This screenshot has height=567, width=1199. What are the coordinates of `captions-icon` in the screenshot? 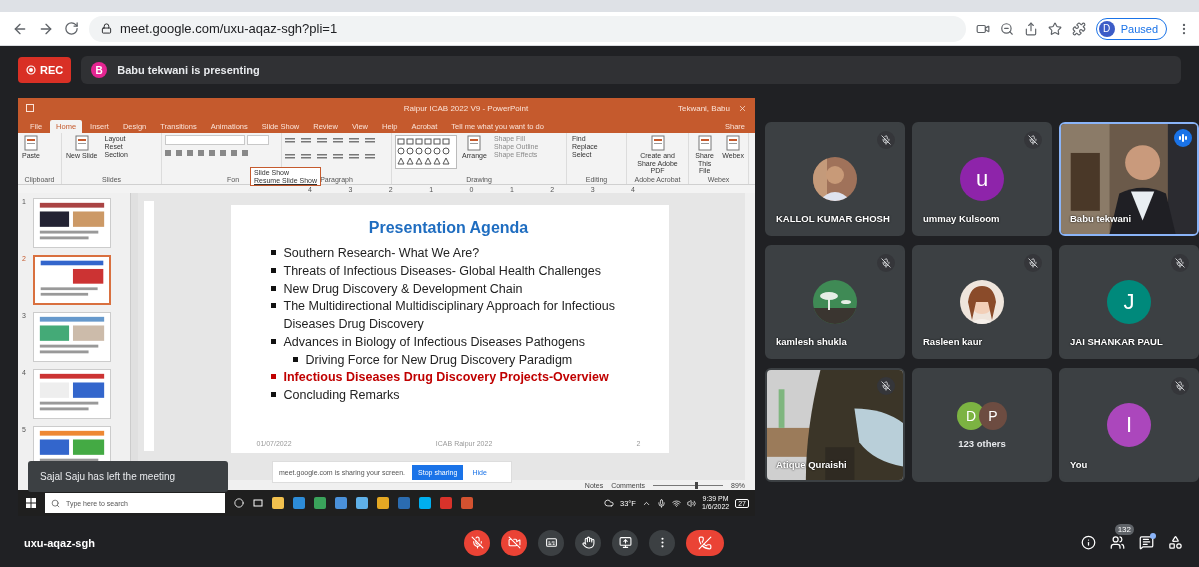 It's located at (551, 542).